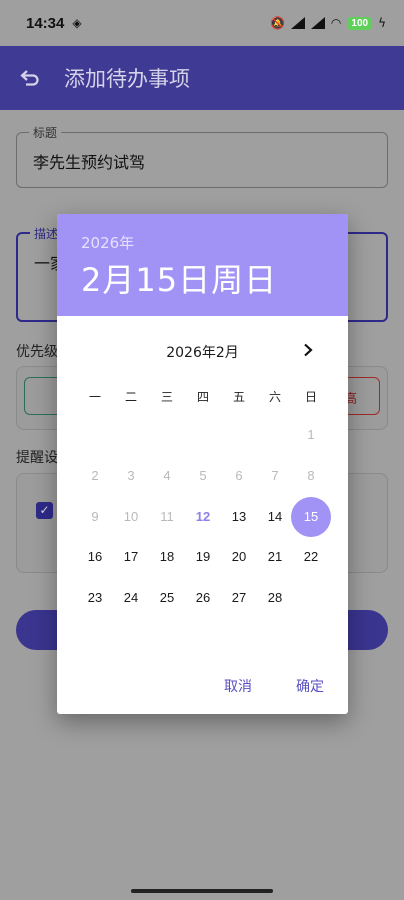 This screenshot has height=900, width=404. Describe the element at coordinates (360, 23) in the screenshot. I see `battery-indicator: 100` at that location.